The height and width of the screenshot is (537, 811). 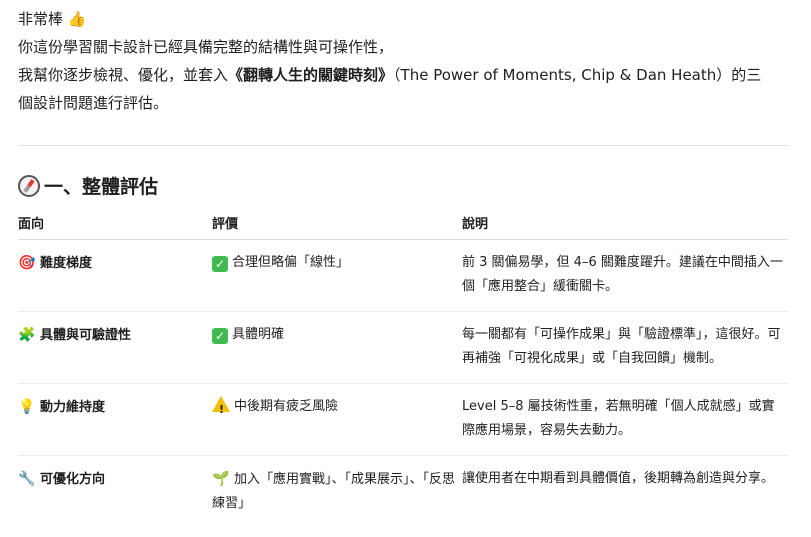 I want to click on divider, so click(x=403, y=145).